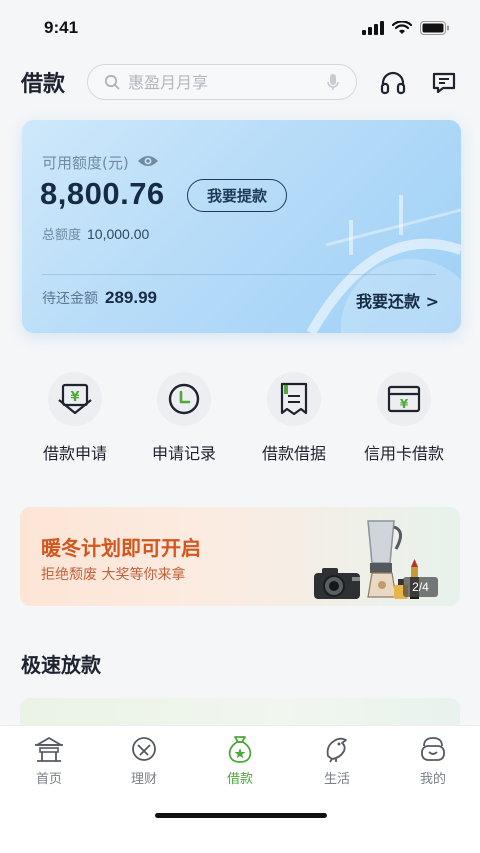  Describe the element at coordinates (239, 779) in the screenshot. I see `tab-label: 借款` at that location.